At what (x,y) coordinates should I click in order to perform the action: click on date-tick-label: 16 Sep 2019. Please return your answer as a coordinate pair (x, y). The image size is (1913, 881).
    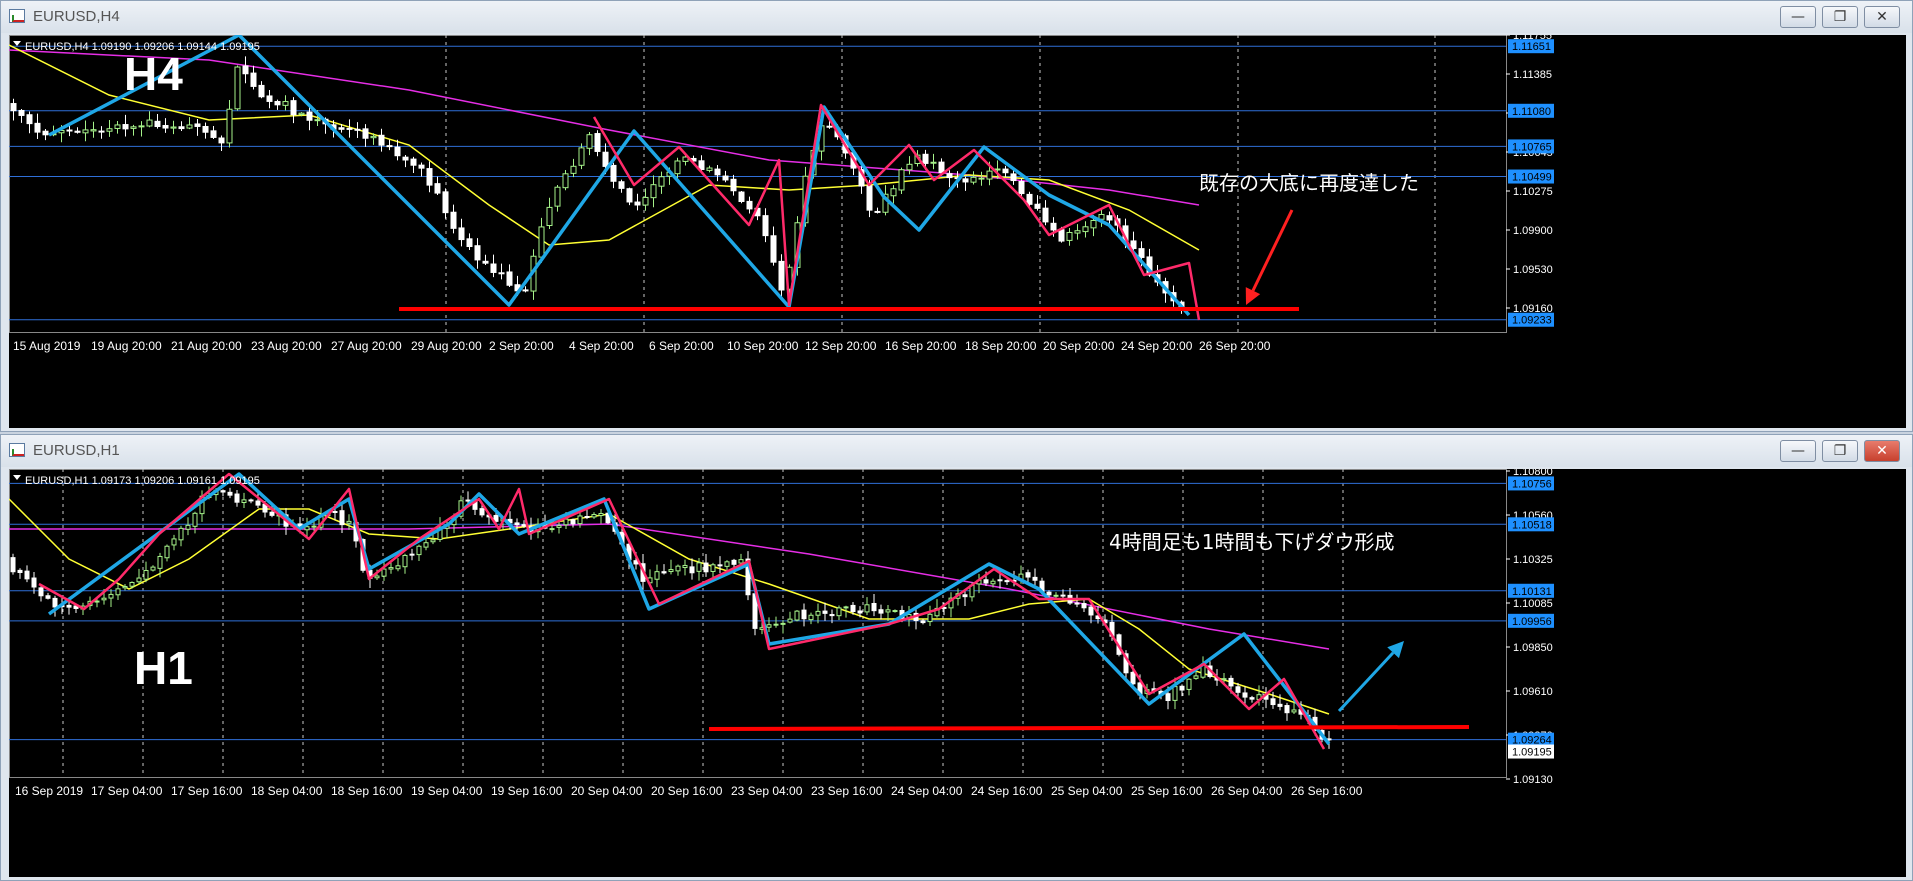
    Looking at the image, I should click on (49, 791).